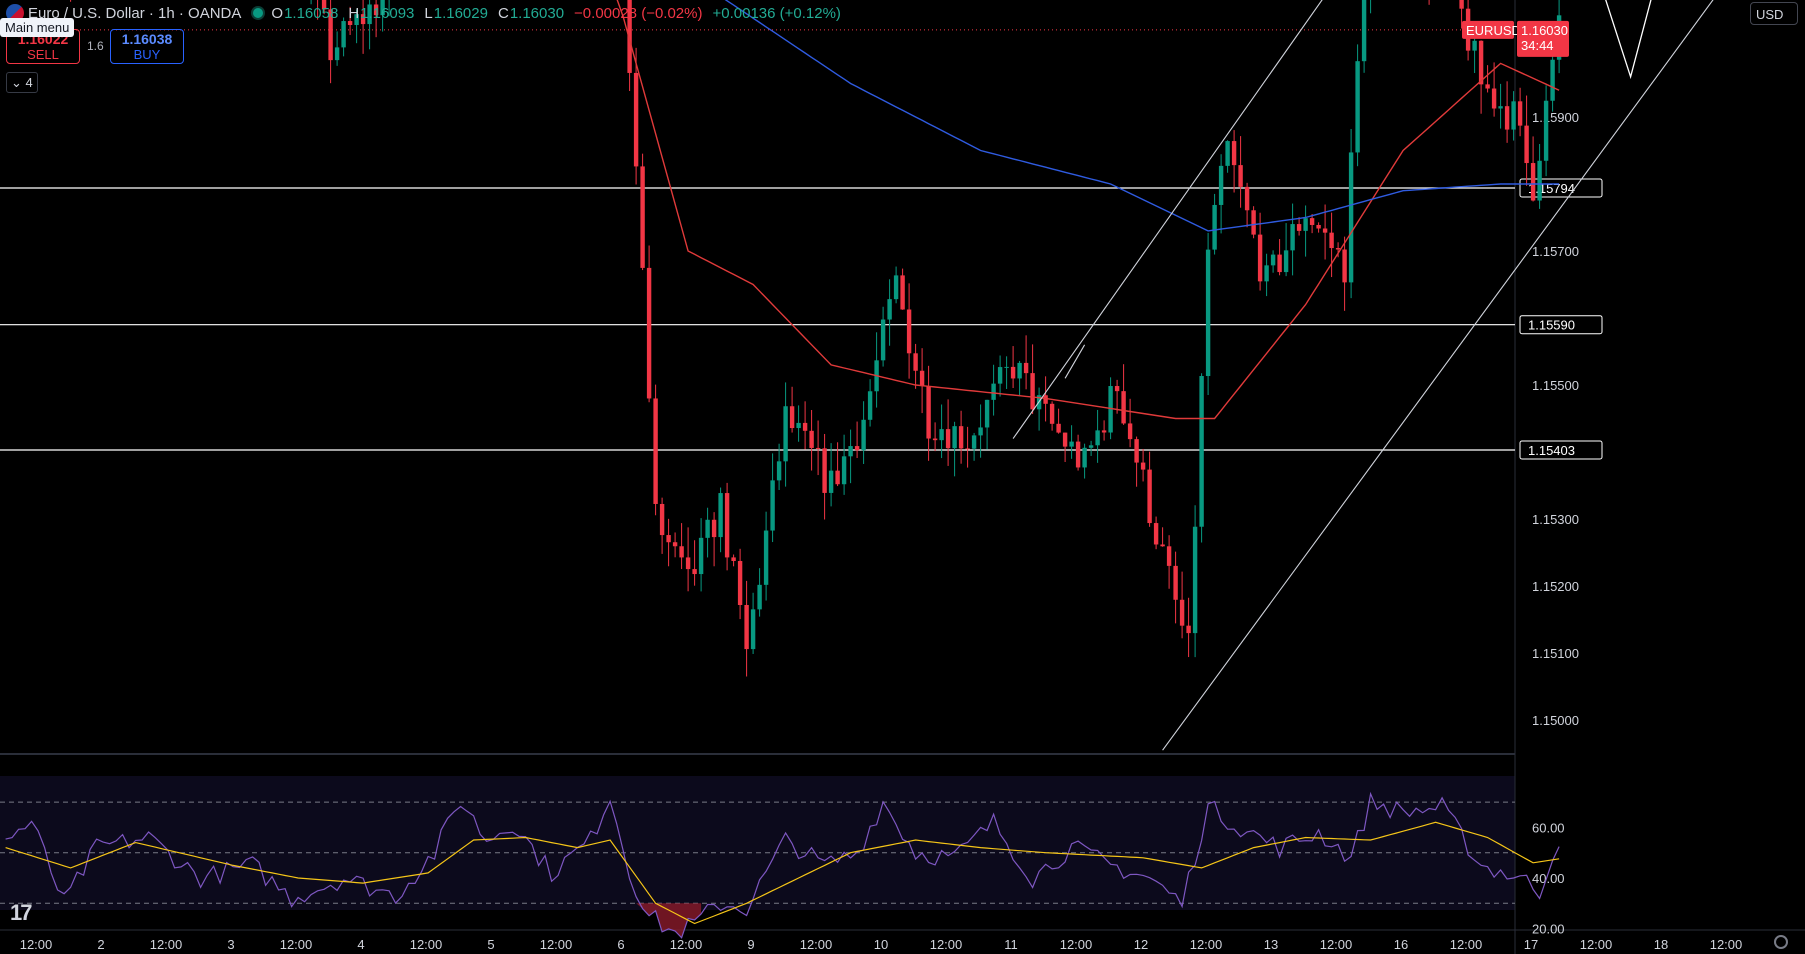 This screenshot has width=1805, height=954. I want to click on tradingview-logo: 17, so click(21, 913).